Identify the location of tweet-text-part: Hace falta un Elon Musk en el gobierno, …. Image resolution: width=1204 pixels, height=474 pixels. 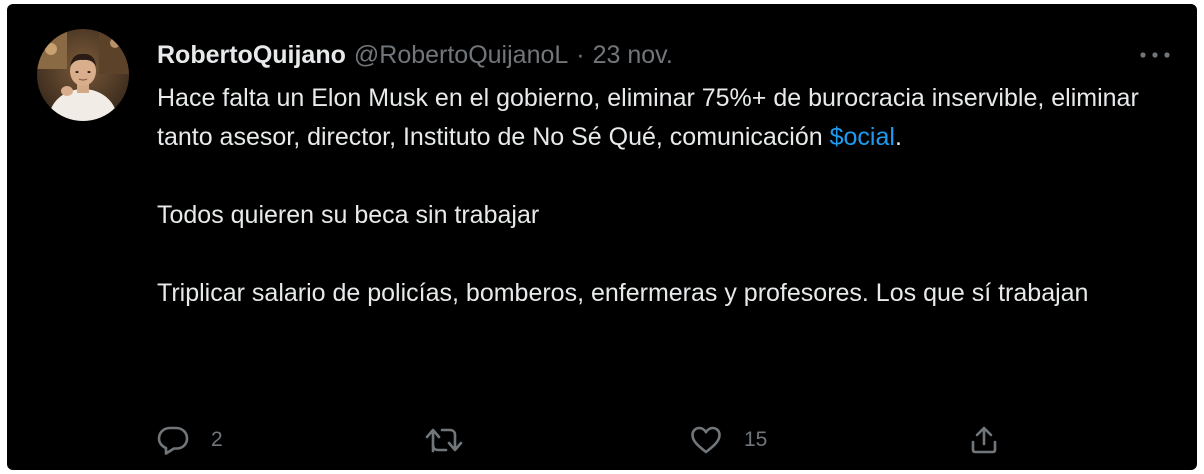
(648, 117).